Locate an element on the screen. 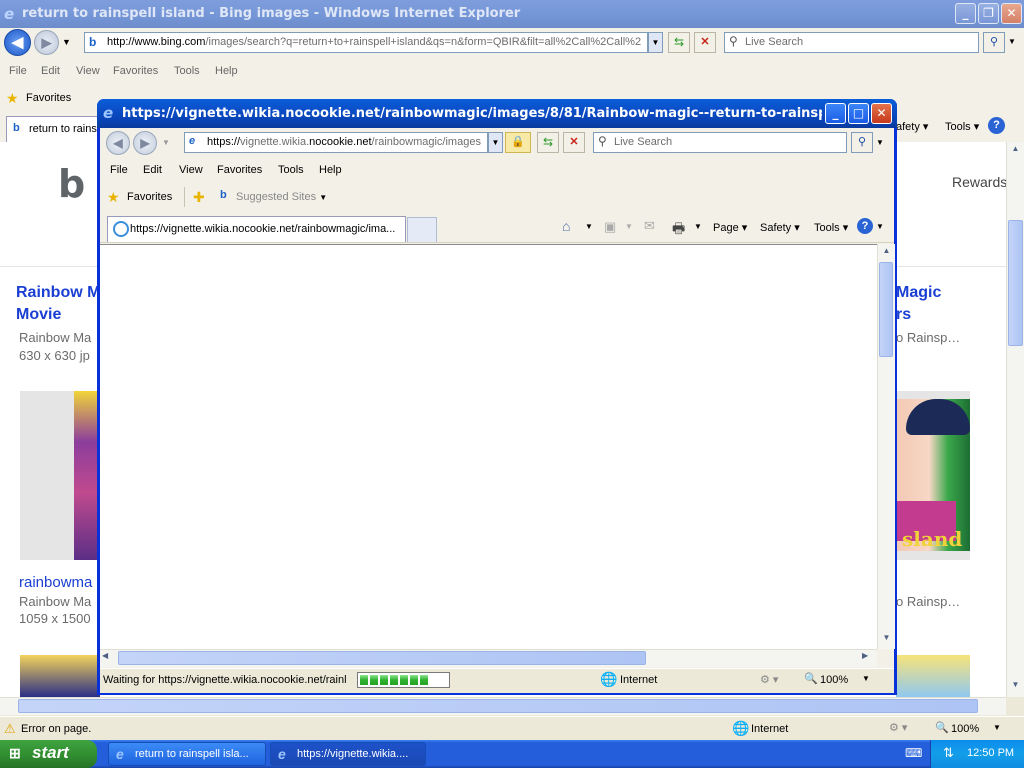 The height and width of the screenshot is (768, 1024). popup-forward-button: ▶ is located at coordinates (145, 143).